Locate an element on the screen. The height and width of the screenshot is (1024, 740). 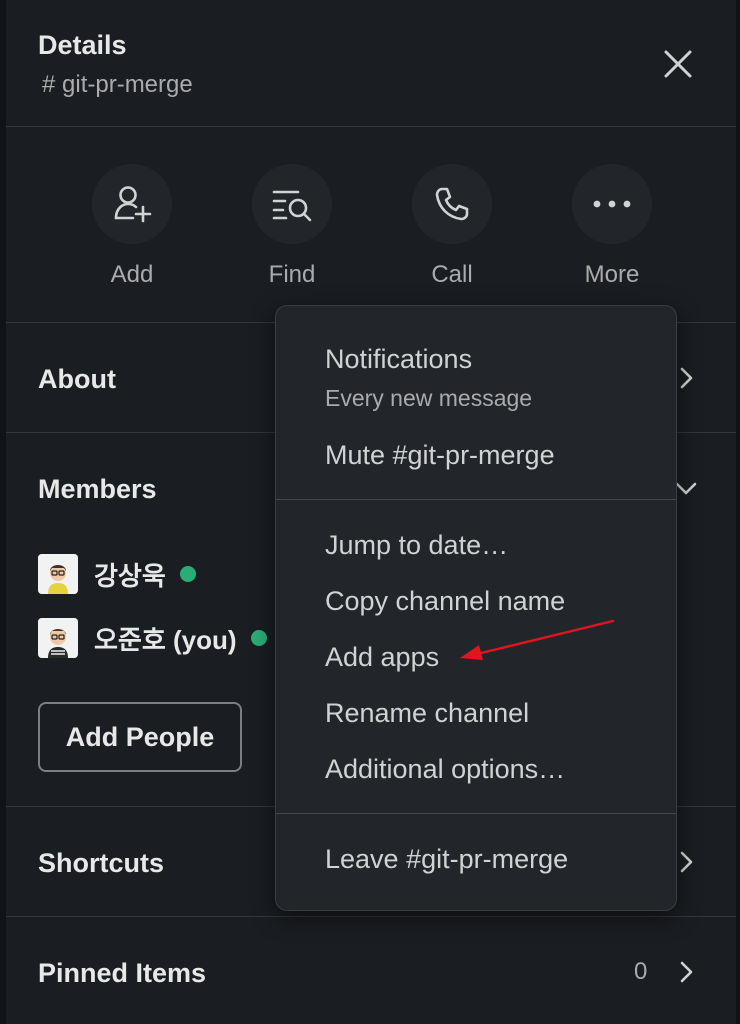
call-action-label: Call is located at coordinates (452, 274).